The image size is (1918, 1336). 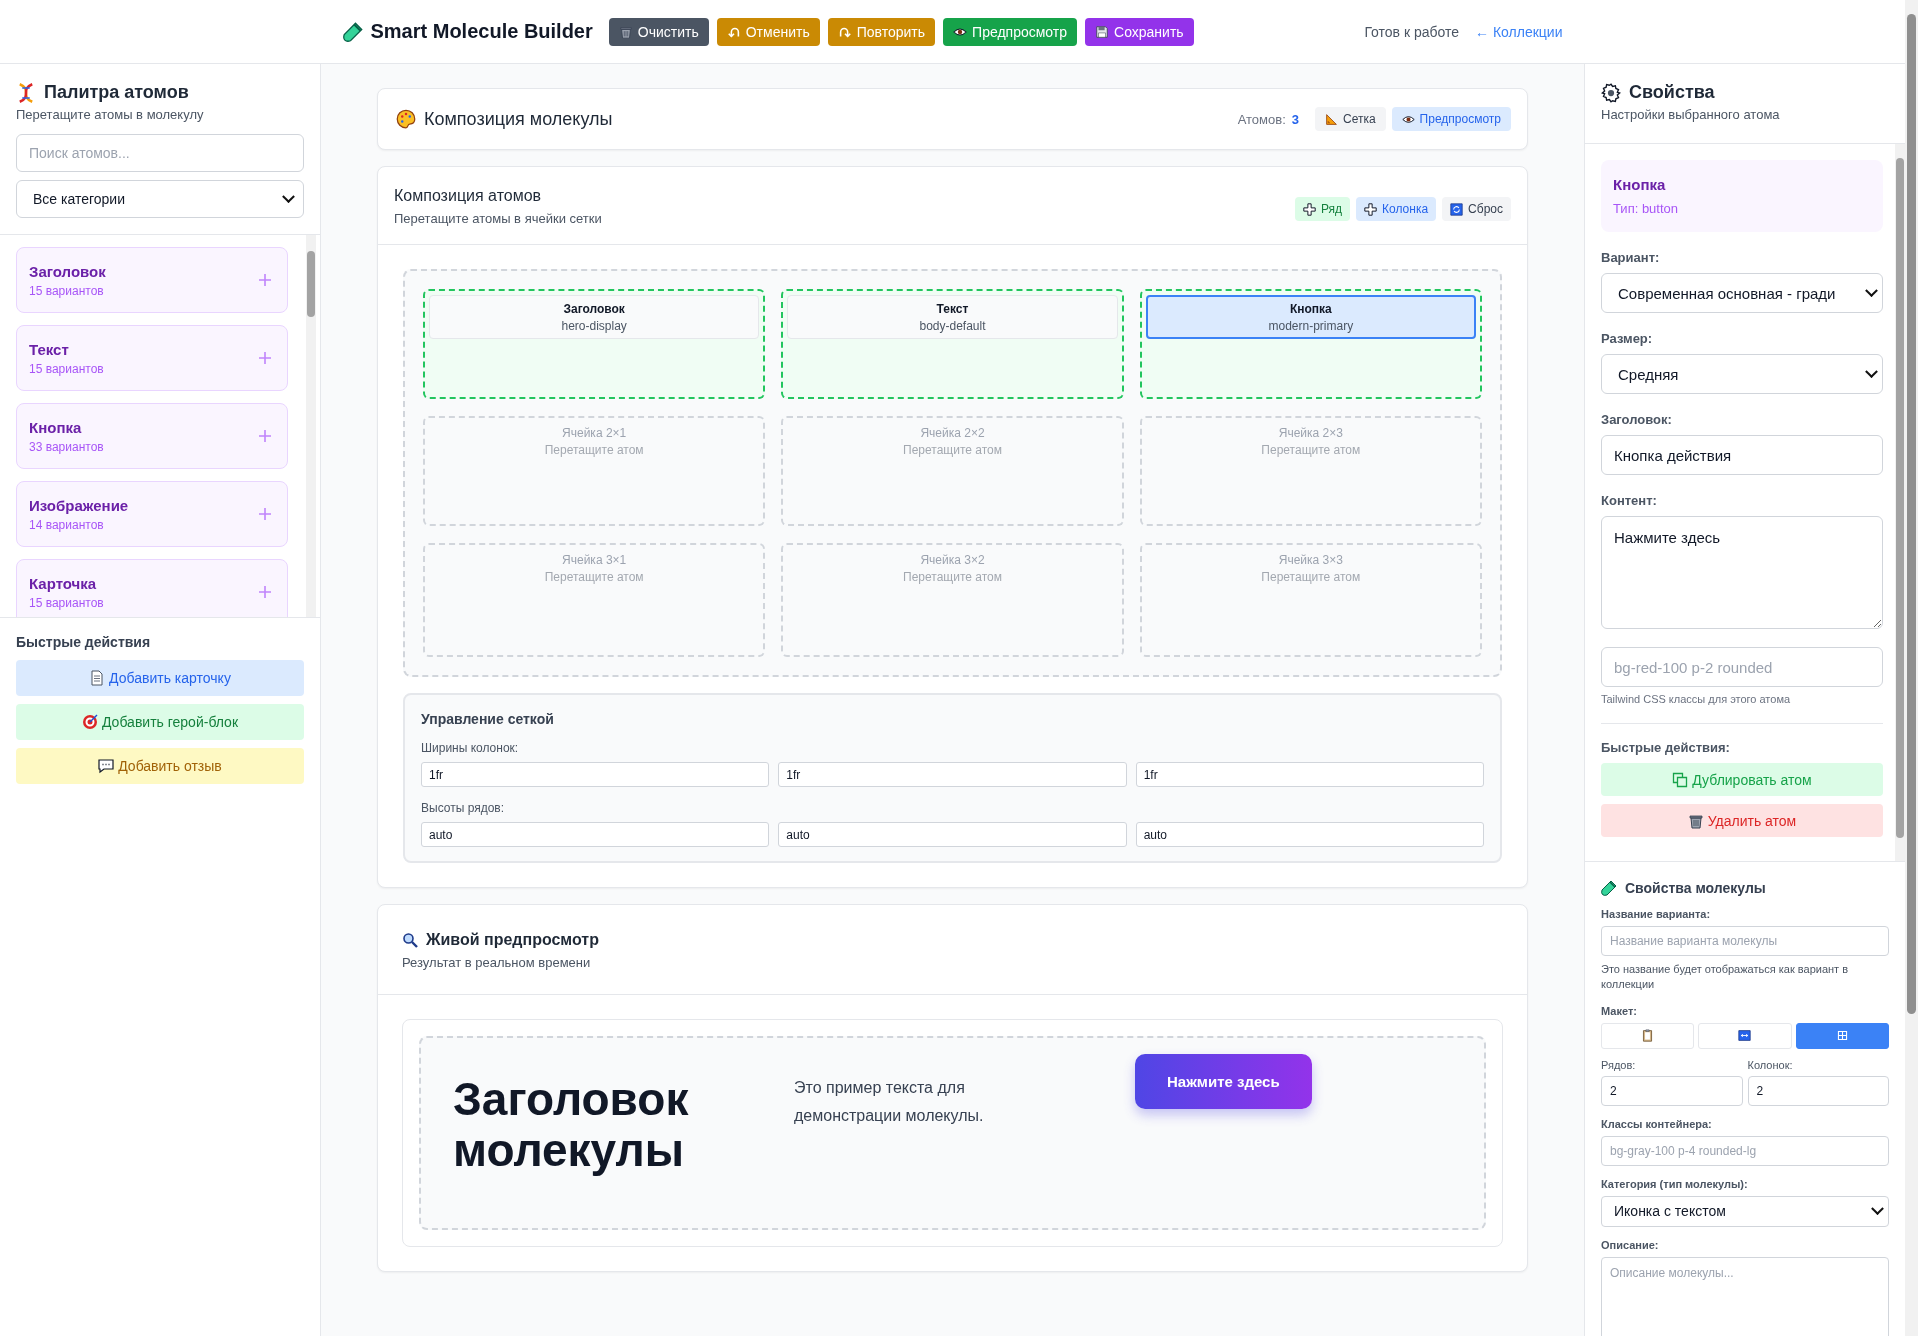 I want to click on grid-action-button: Сброс, so click(x=1476, y=209).